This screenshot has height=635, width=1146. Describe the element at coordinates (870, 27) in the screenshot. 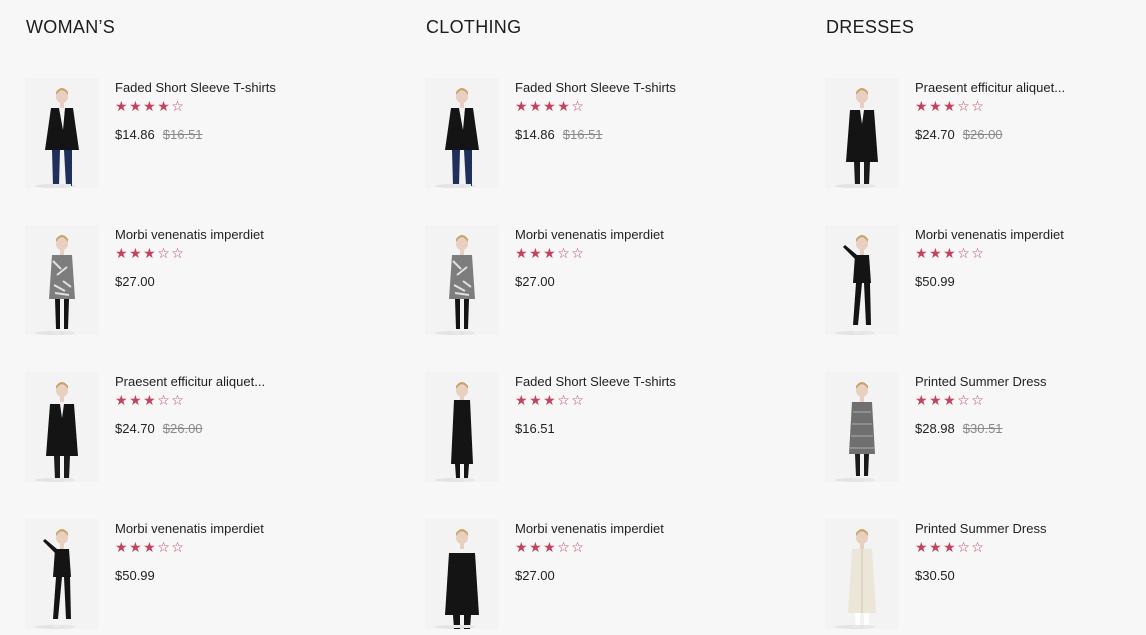

I see `column-title: DRESSES` at that location.